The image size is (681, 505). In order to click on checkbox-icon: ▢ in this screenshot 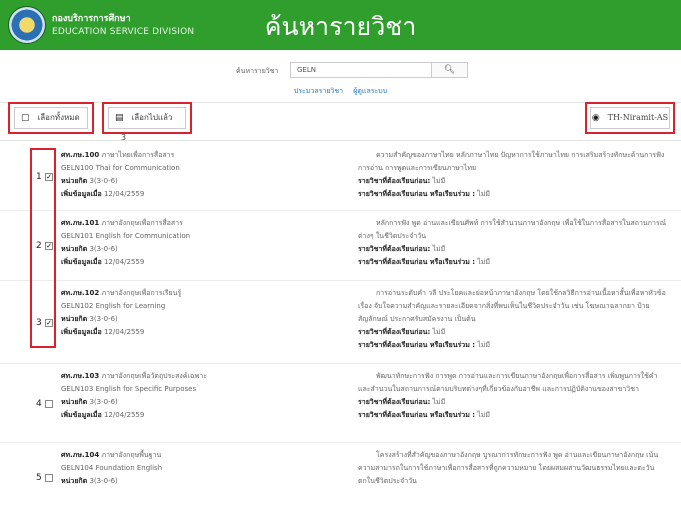, I will do `click(25, 118)`.